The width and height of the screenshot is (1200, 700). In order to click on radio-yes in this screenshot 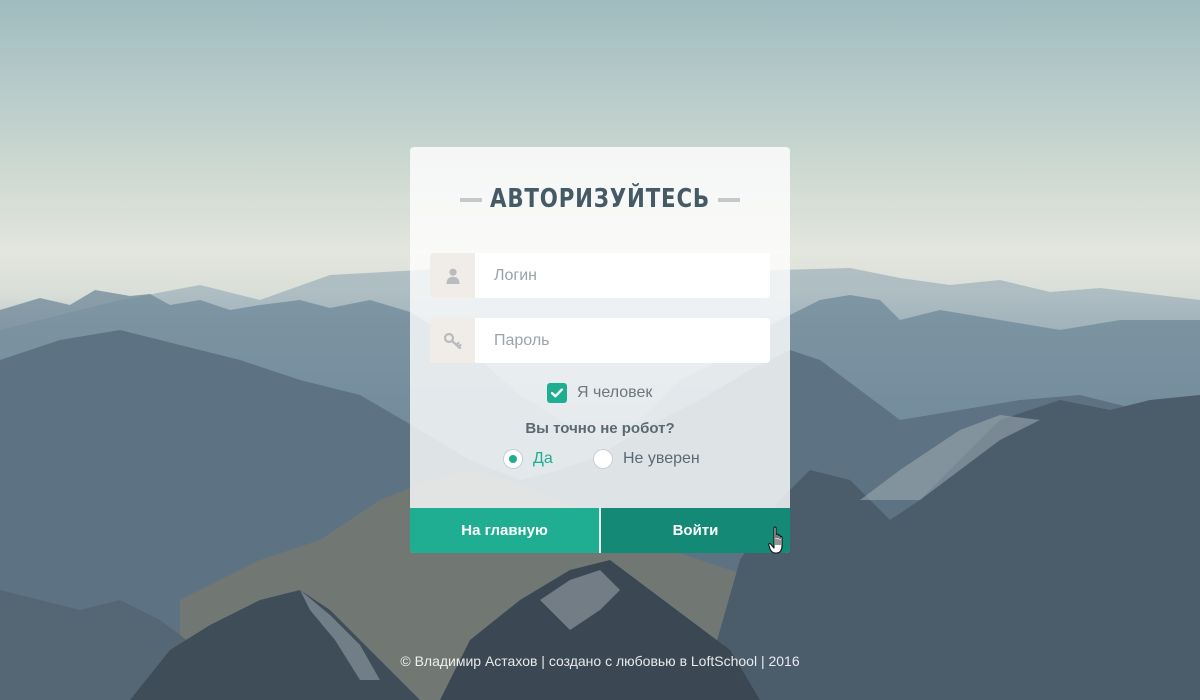, I will do `click(513, 459)`.